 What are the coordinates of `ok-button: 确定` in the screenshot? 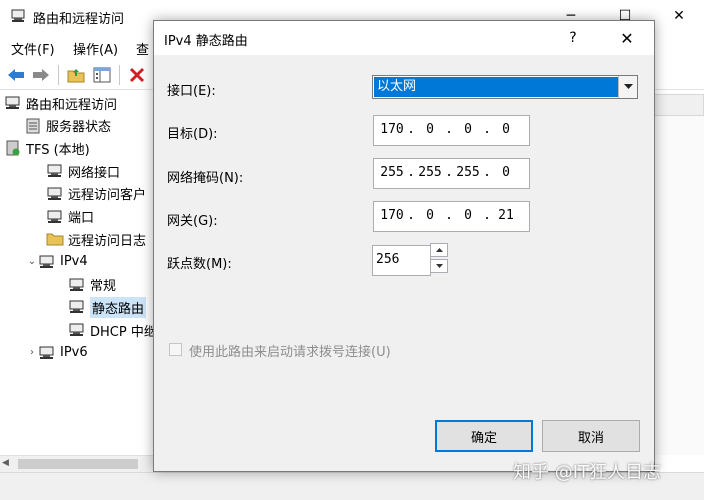 It's located at (484, 436).